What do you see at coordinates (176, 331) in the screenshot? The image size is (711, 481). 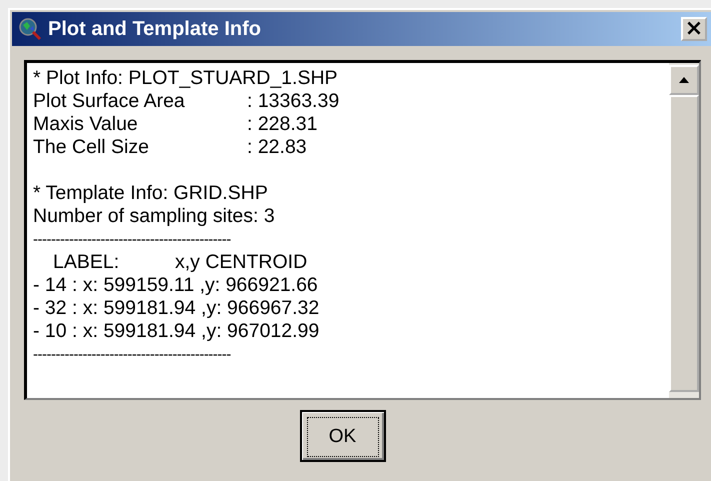 I see `info-line: - 10 : x: 599181.94 ,y: 967012.99` at bounding box center [176, 331].